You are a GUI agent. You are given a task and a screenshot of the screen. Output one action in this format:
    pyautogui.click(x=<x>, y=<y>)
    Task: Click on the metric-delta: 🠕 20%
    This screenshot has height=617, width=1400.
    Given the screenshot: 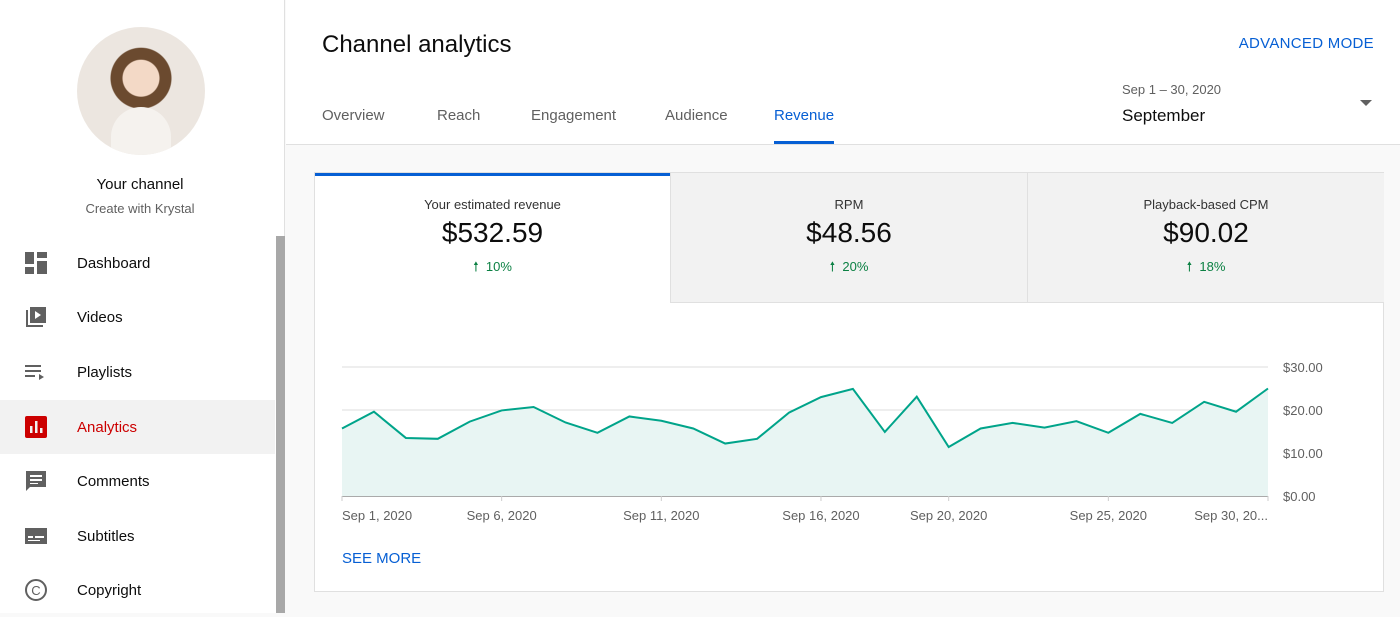 What is the action you would take?
    pyautogui.click(x=849, y=269)
    